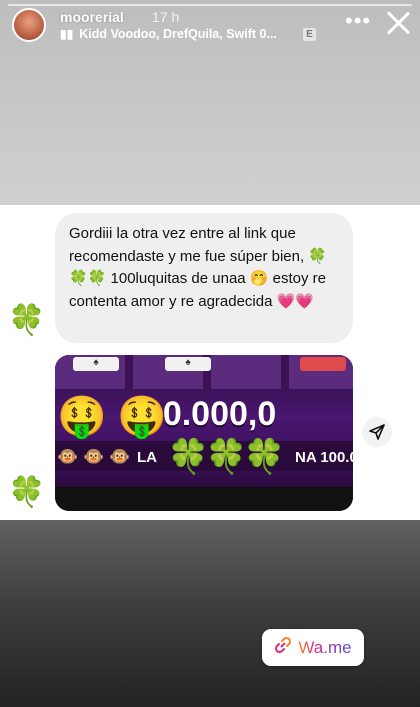 This screenshot has width=420, height=707. I want to click on share-icon, so click(377, 432).